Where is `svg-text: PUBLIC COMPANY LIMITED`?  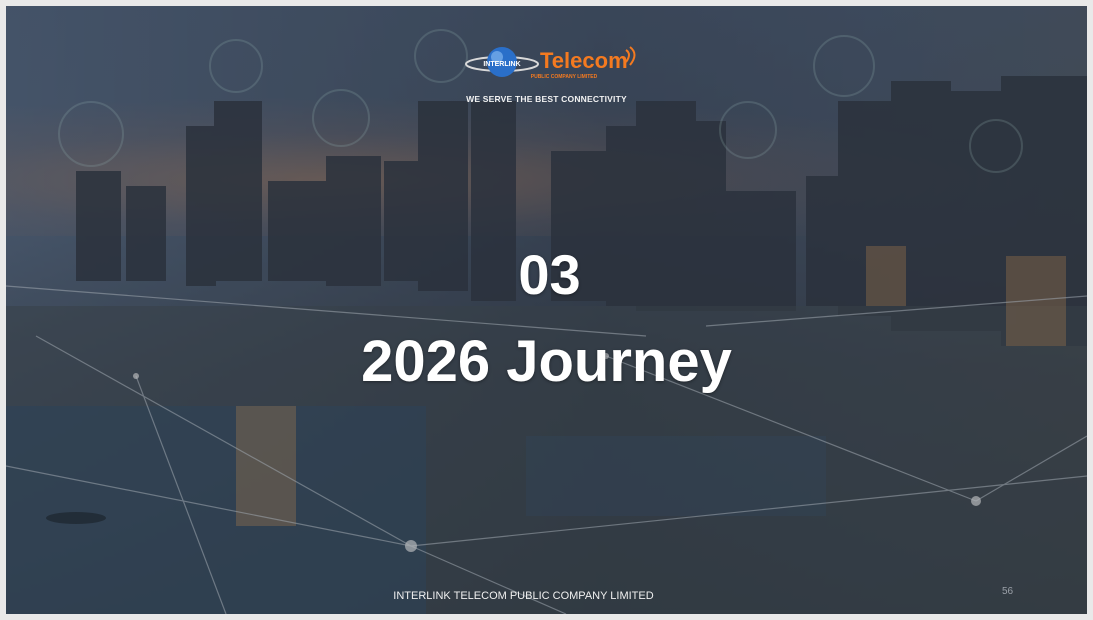 svg-text: PUBLIC COMPANY LIMITED is located at coordinates (564, 77).